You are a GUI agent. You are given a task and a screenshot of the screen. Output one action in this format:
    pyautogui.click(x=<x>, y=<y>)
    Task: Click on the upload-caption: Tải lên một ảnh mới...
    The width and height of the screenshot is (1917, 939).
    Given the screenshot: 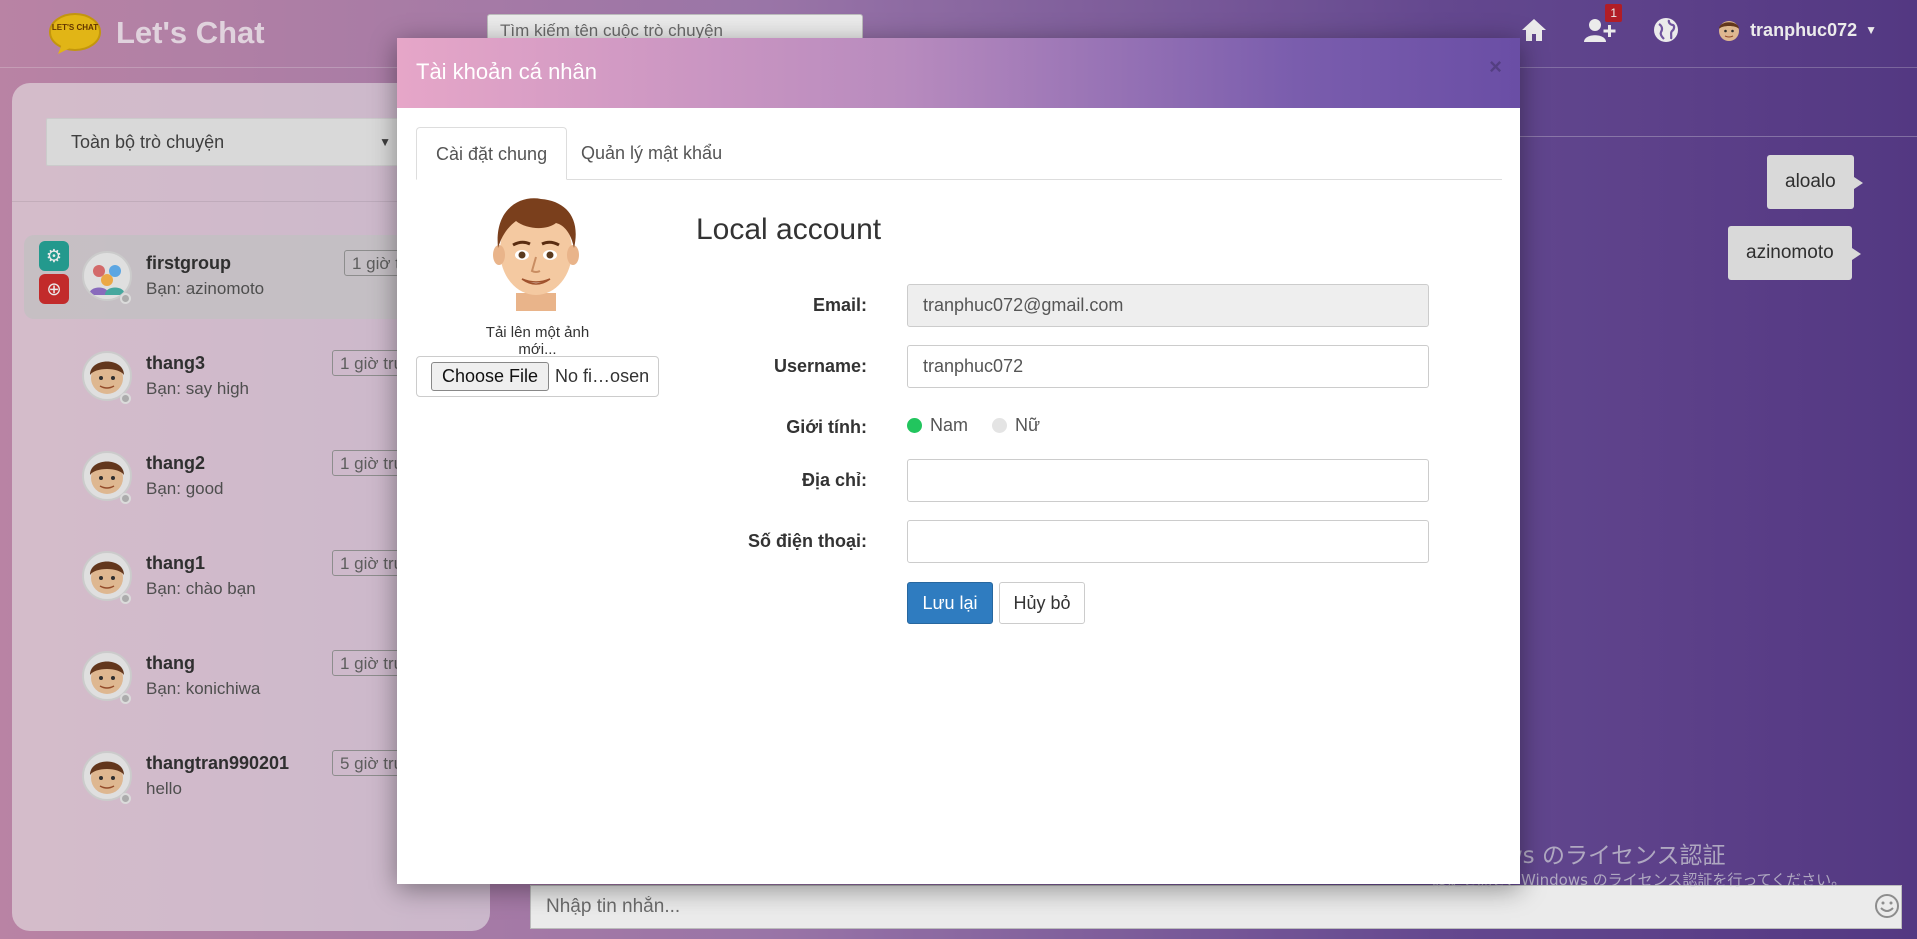 What is the action you would take?
    pyautogui.click(x=537, y=341)
    